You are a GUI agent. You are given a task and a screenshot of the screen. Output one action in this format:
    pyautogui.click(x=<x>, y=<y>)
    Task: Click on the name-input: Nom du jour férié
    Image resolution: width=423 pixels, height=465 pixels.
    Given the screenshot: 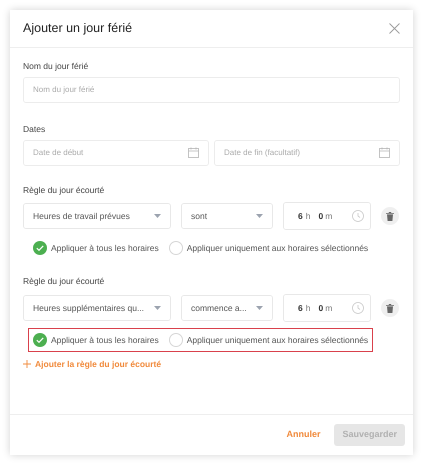 What is the action you would take?
    pyautogui.click(x=211, y=89)
    